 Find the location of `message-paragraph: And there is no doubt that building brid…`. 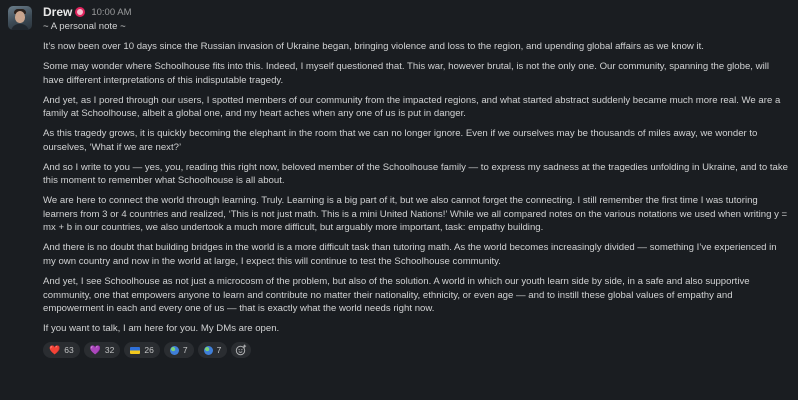

message-paragraph: And there is no doubt that building brid… is located at coordinates (410, 255).